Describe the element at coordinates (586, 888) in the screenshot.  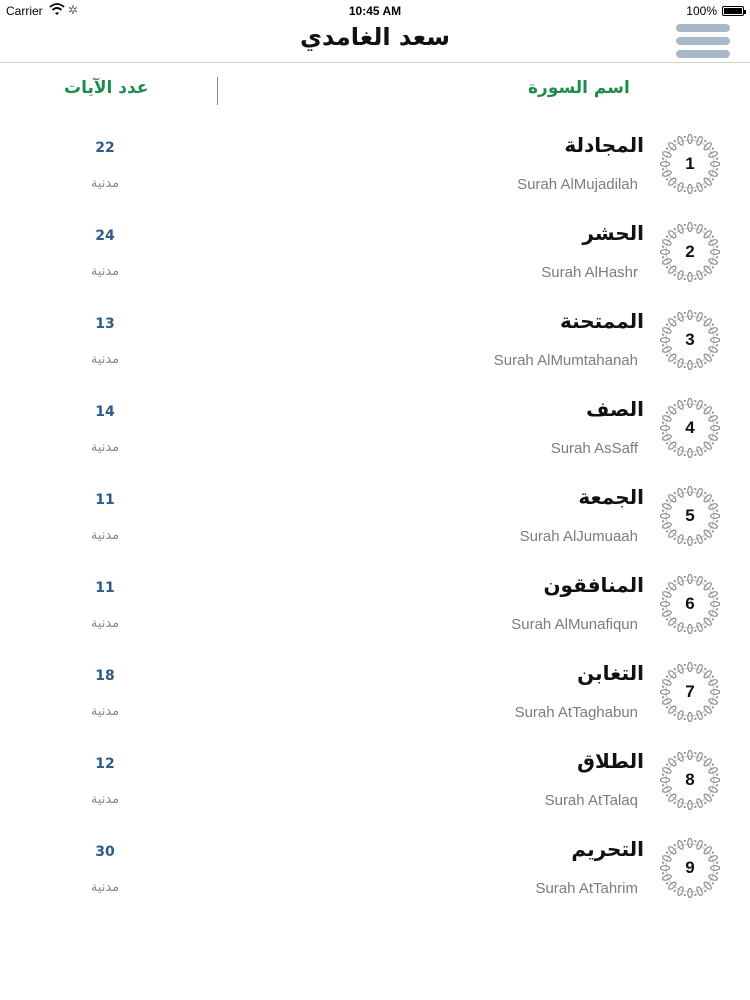
I see `sura-name-english: Surah AtTahrim` at that location.